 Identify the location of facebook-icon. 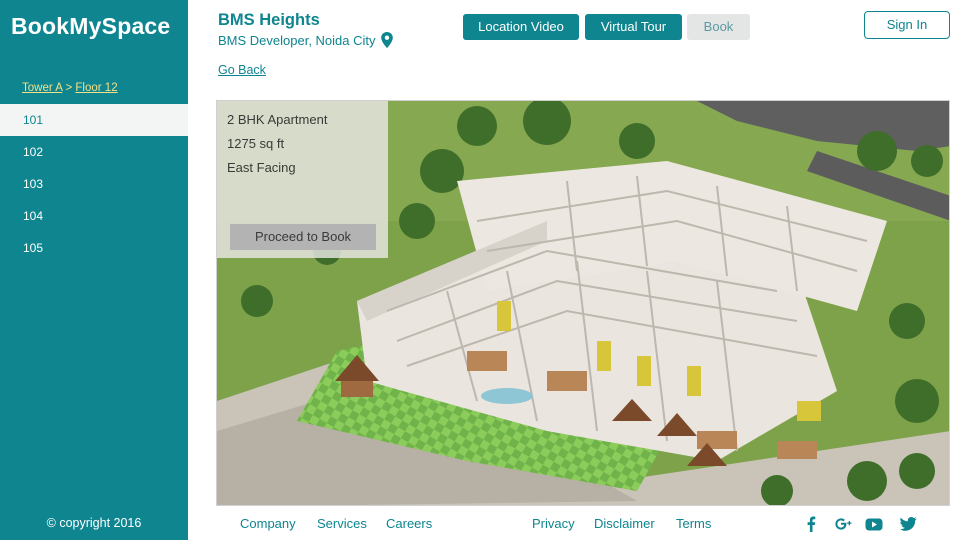
(811, 524).